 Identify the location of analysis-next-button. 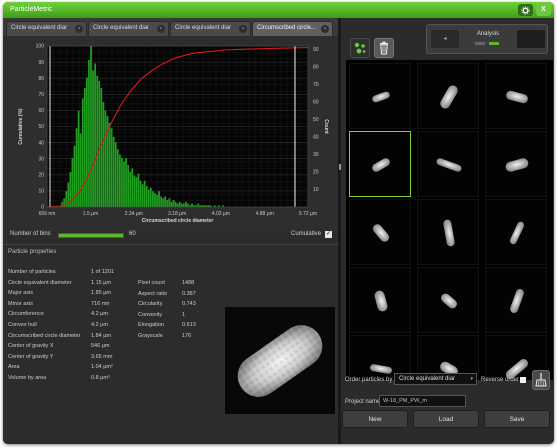
(531, 39).